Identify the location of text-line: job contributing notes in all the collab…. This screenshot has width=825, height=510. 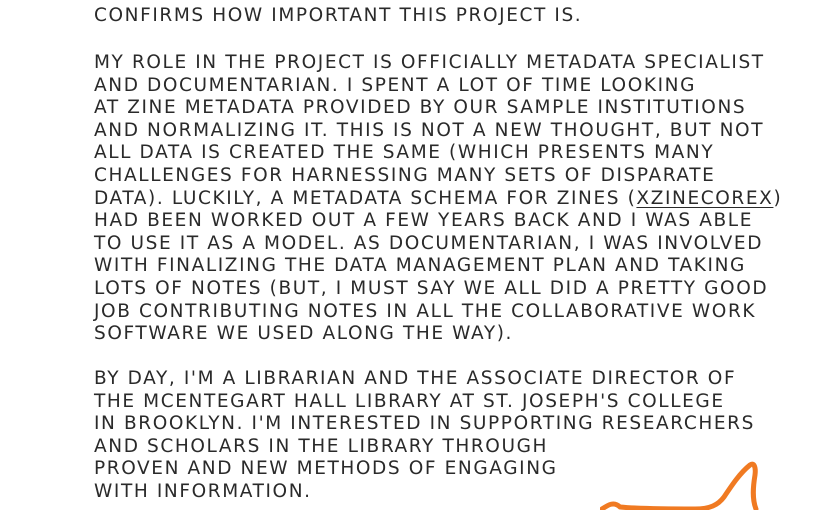
(425, 311).